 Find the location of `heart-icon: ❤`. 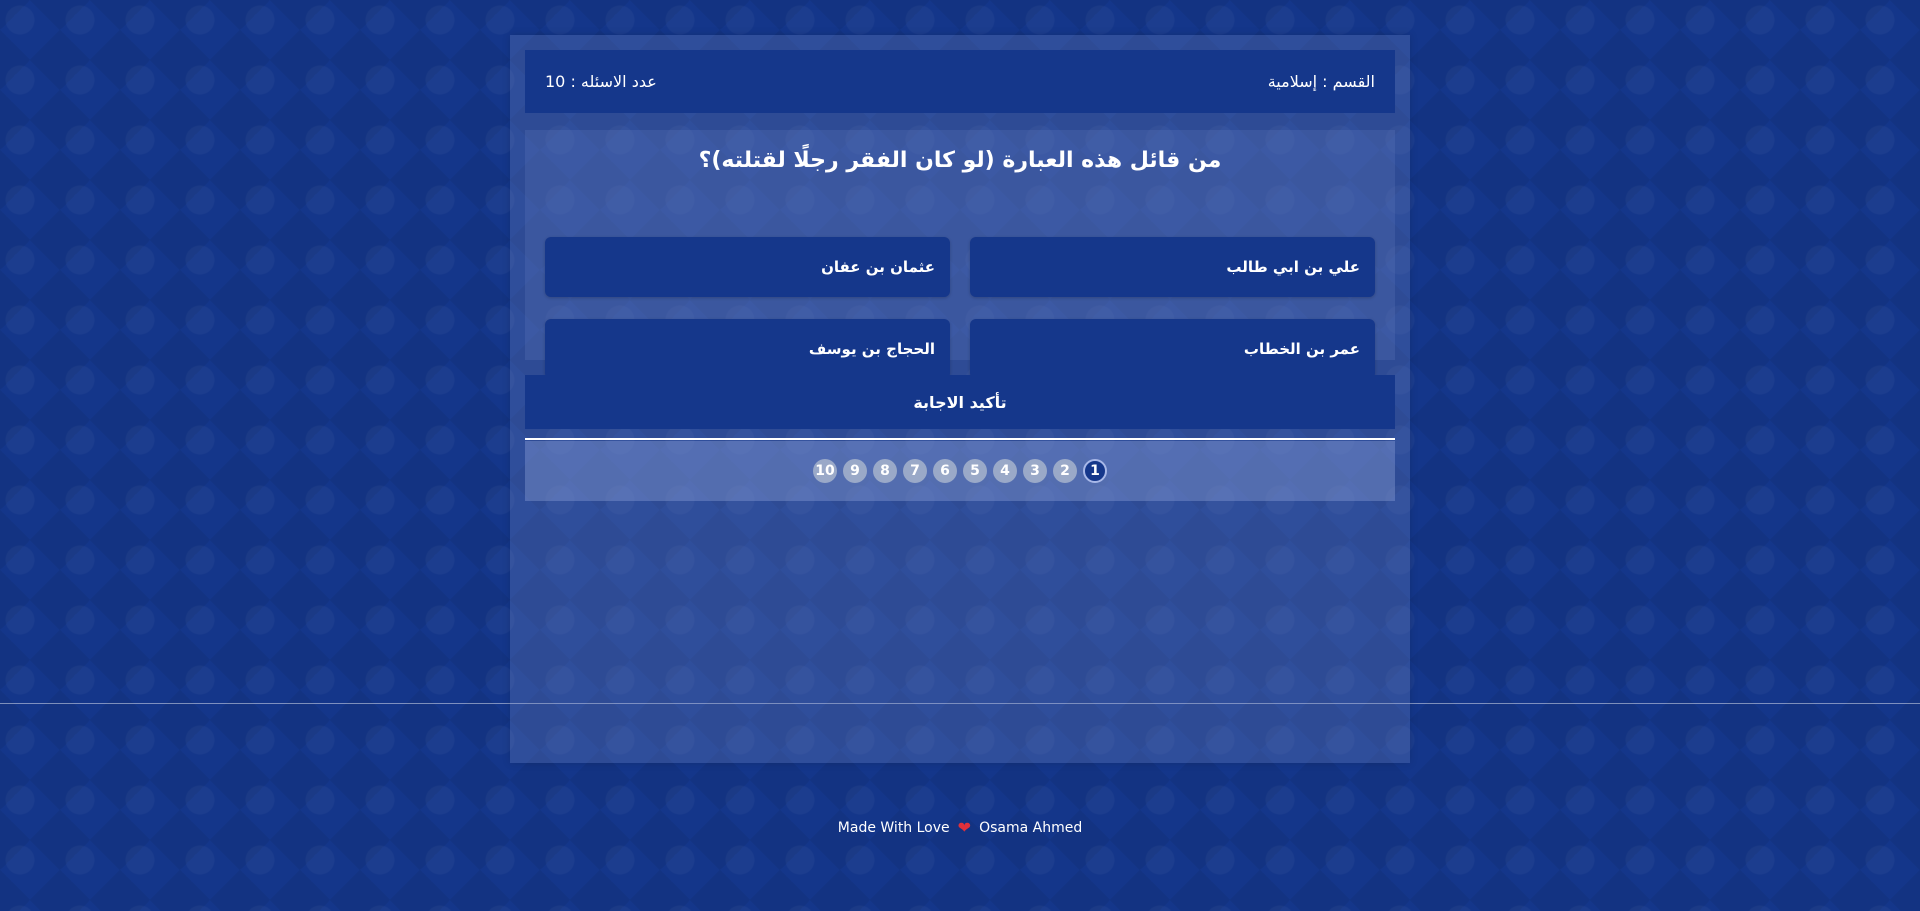

heart-icon: ❤ is located at coordinates (964, 827).